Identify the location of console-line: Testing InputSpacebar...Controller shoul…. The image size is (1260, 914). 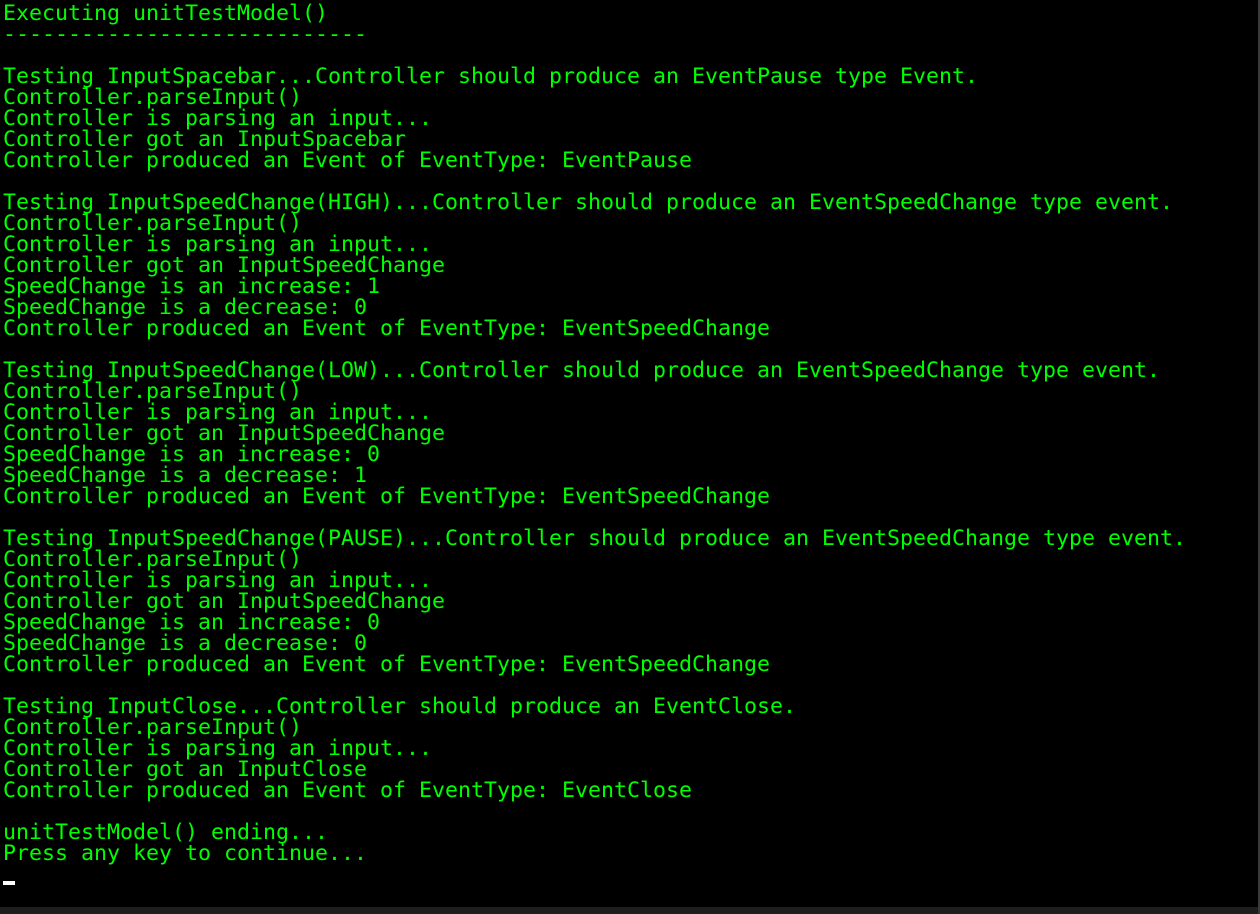
(491, 76).